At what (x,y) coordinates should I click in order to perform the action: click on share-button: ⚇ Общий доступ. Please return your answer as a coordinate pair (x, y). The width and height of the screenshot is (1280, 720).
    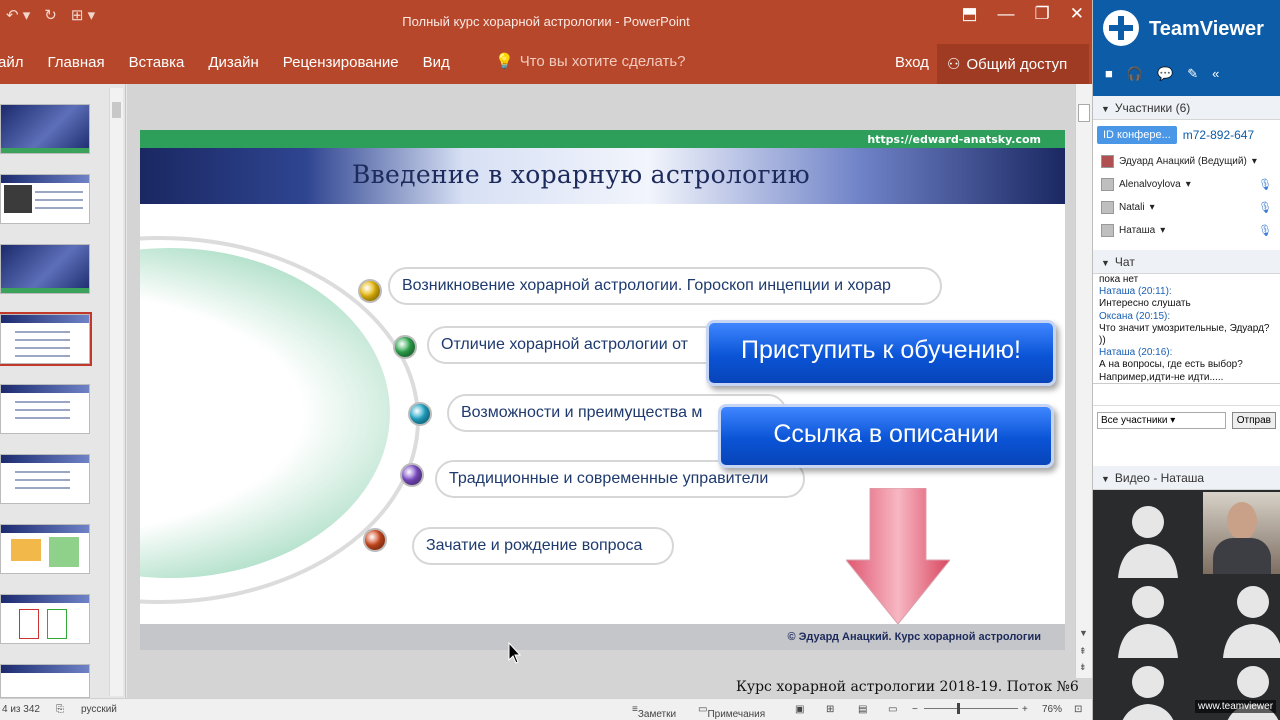
    Looking at the image, I should click on (1013, 64).